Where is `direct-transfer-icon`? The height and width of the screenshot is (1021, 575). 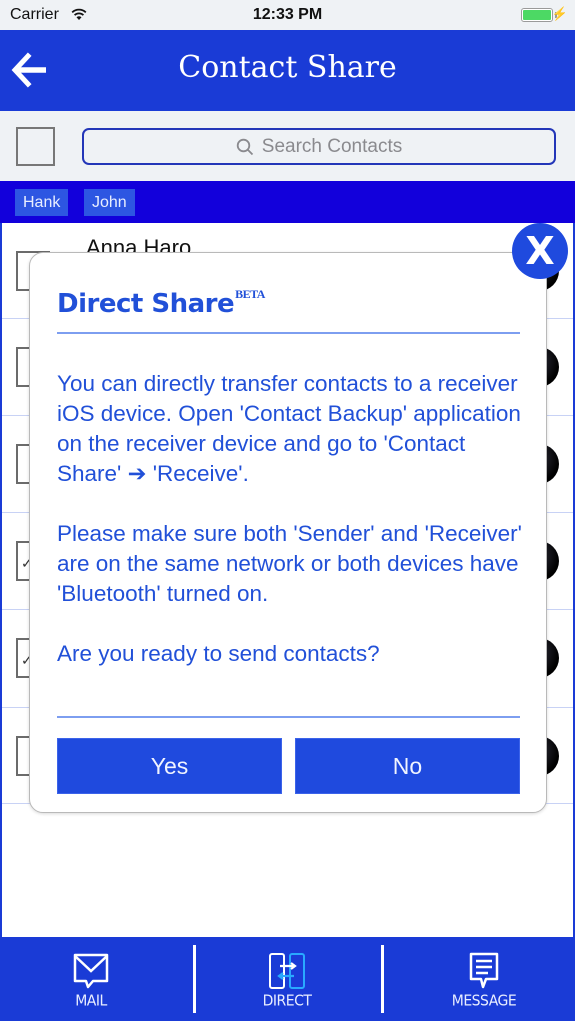 direct-transfer-icon is located at coordinates (287, 971).